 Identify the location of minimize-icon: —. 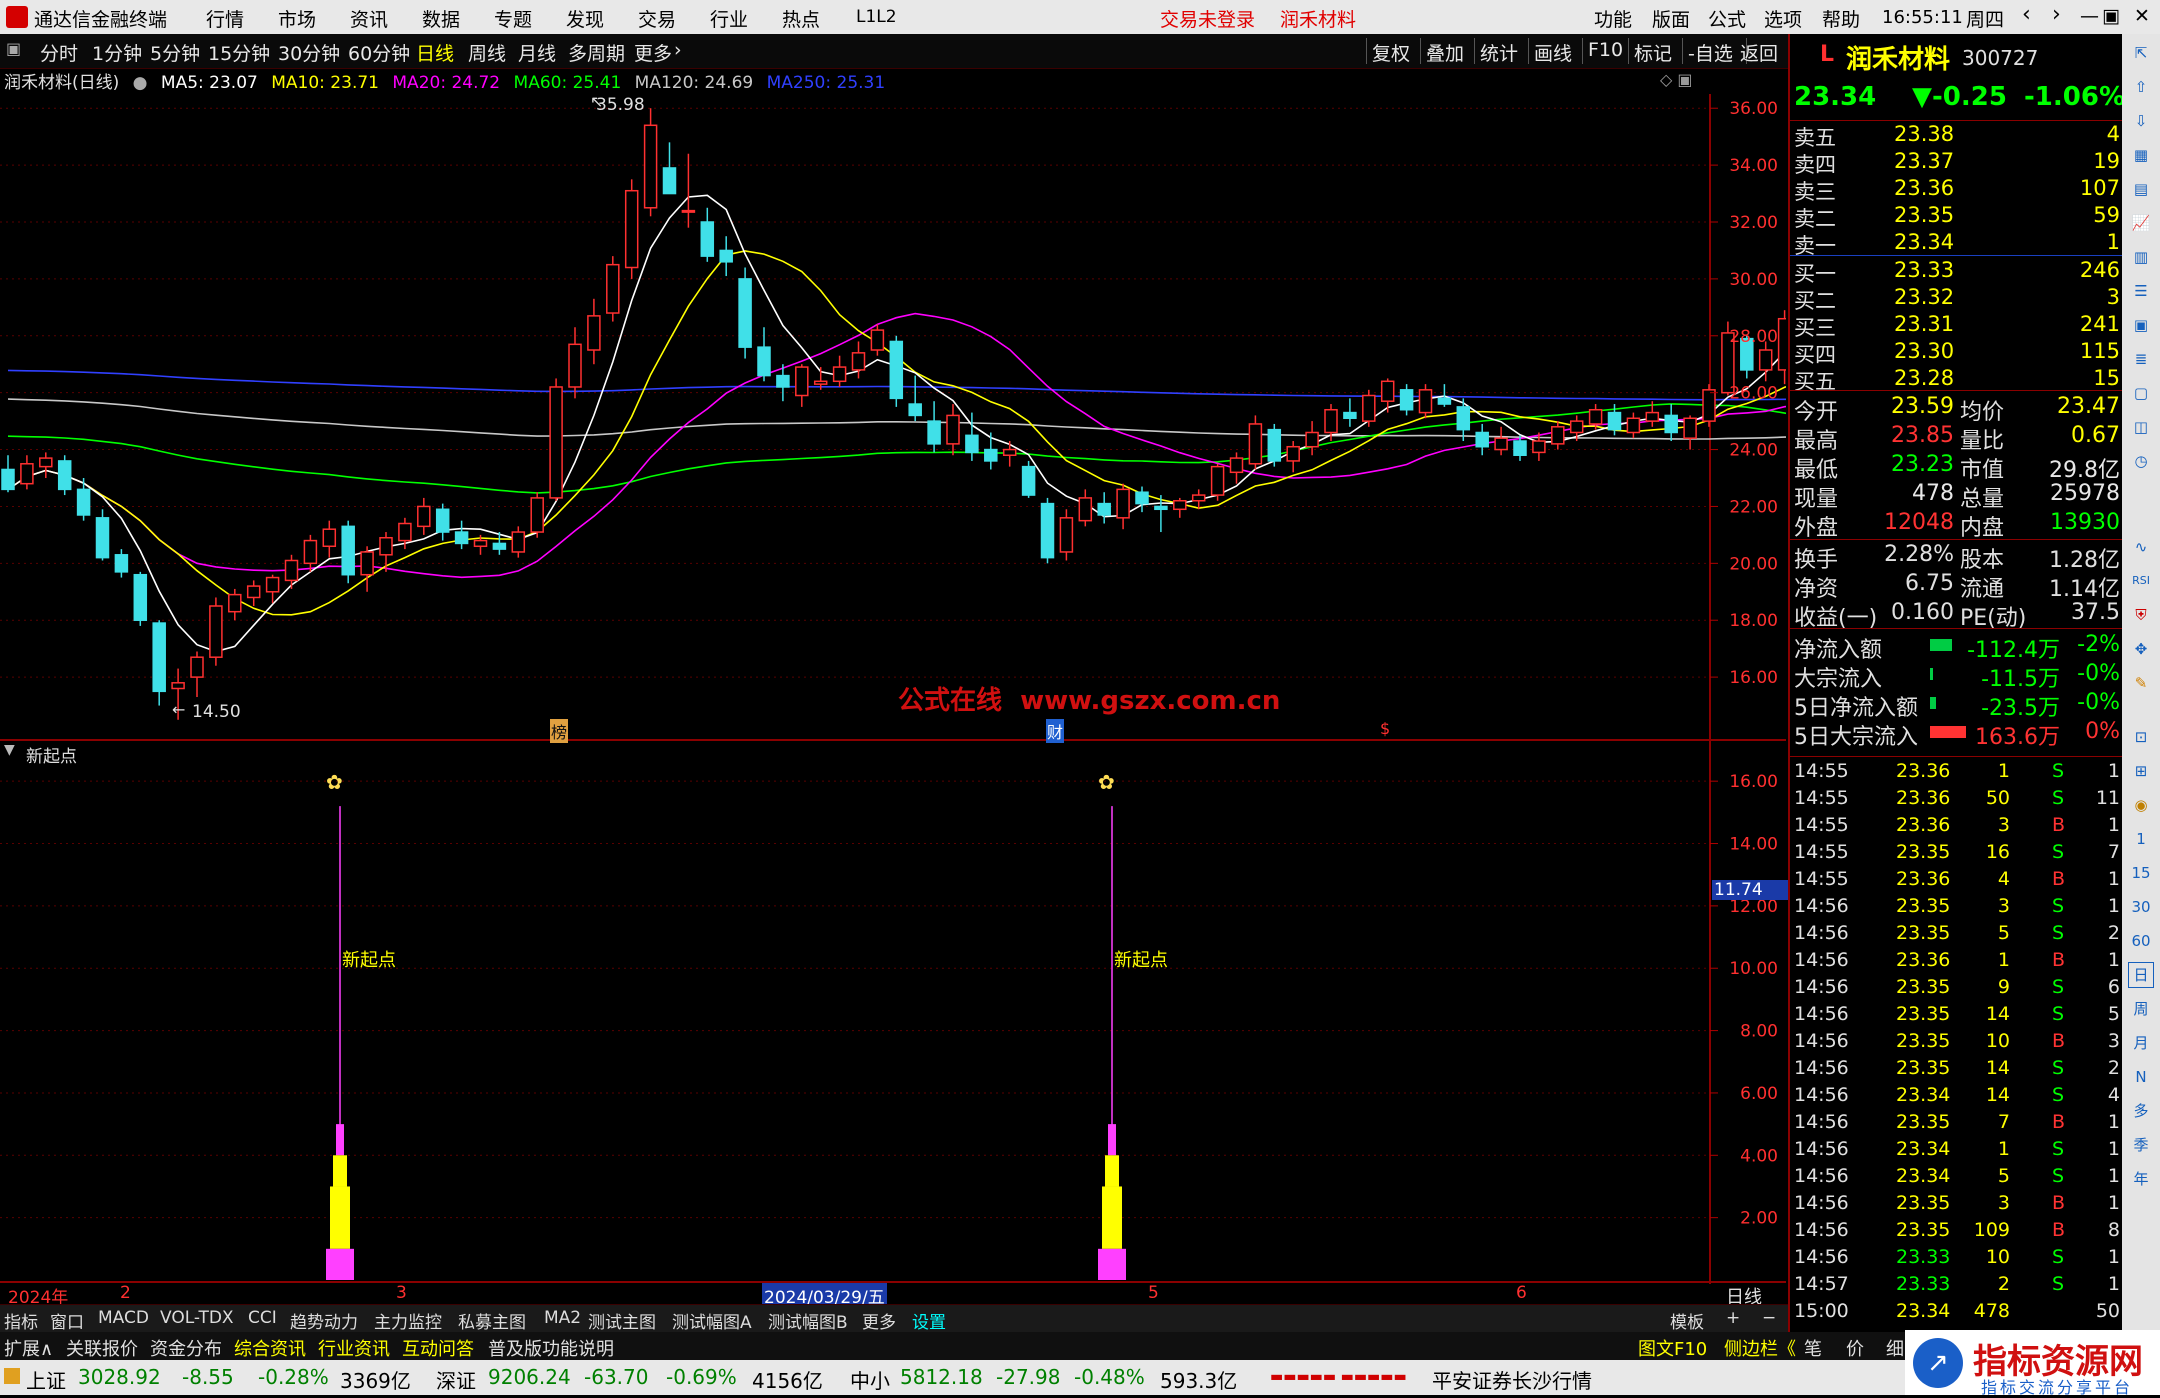
(2089, 16).